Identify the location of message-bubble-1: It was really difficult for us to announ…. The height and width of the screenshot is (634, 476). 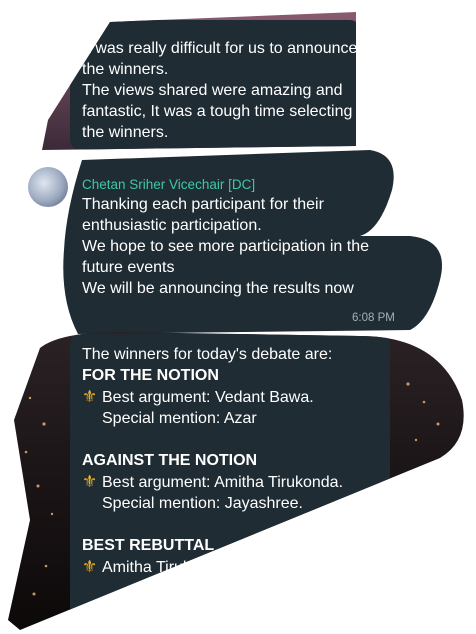
(219, 90).